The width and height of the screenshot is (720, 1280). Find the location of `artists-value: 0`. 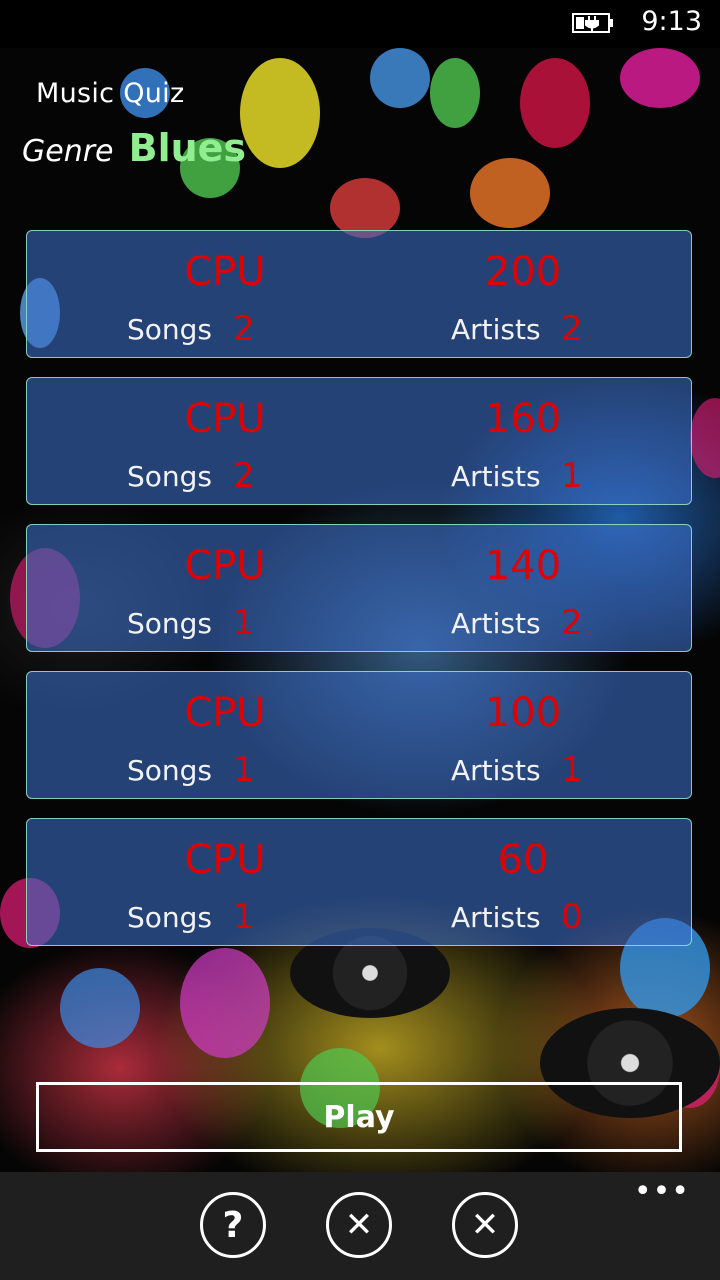

artists-value: 0 is located at coordinates (572, 917).